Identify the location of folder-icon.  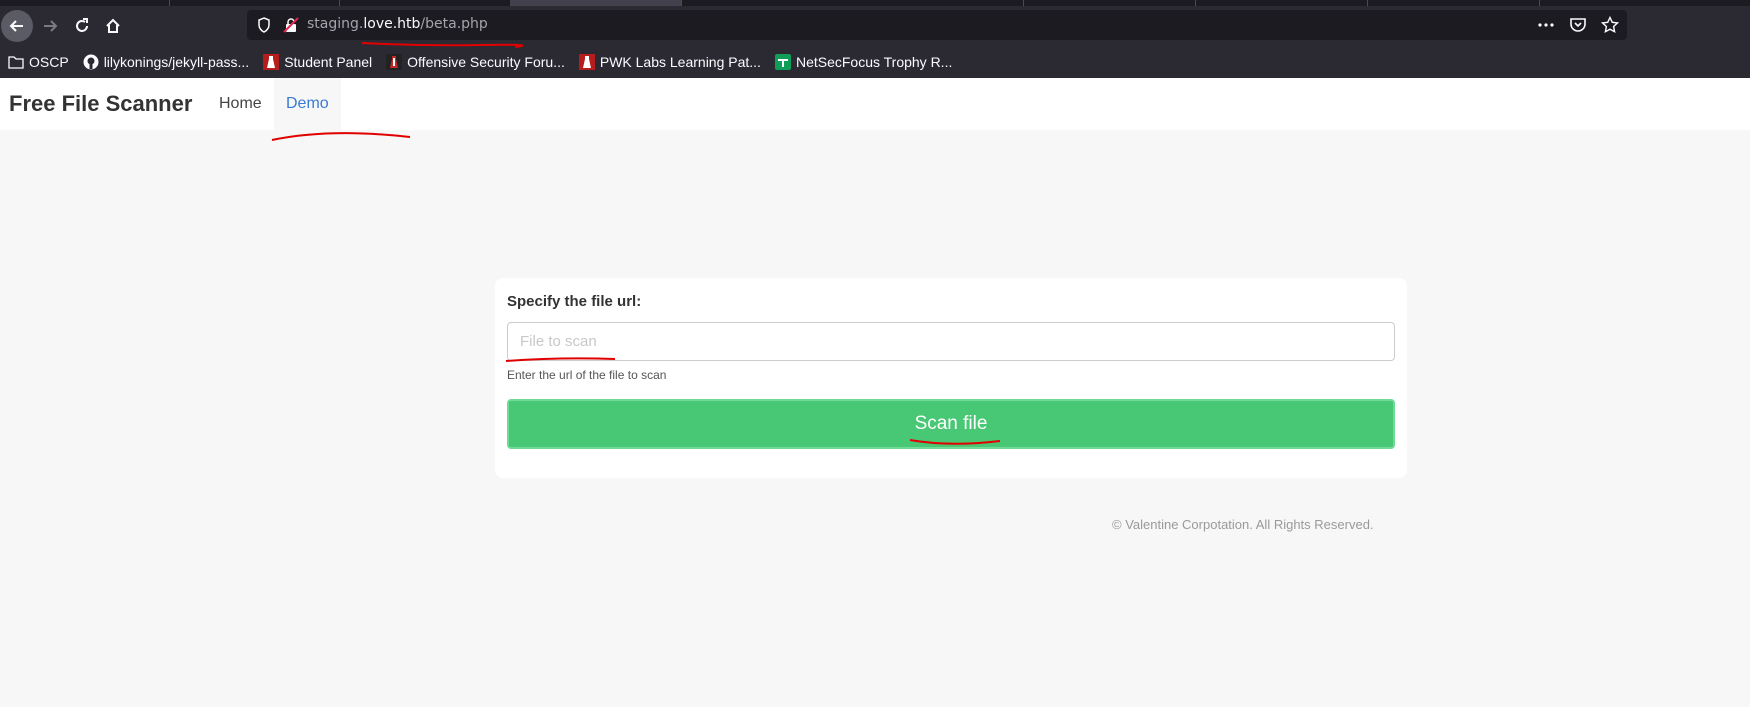
(16, 62).